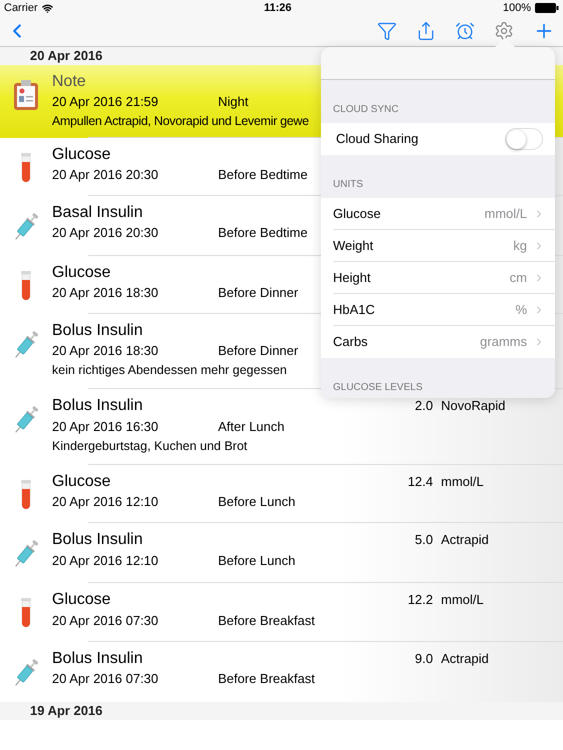 Image resolution: width=563 pixels, height=750 pixels. Describe the element at coordinates (352, 278) in the screenshot. I see `setting-label: Height` at that location.